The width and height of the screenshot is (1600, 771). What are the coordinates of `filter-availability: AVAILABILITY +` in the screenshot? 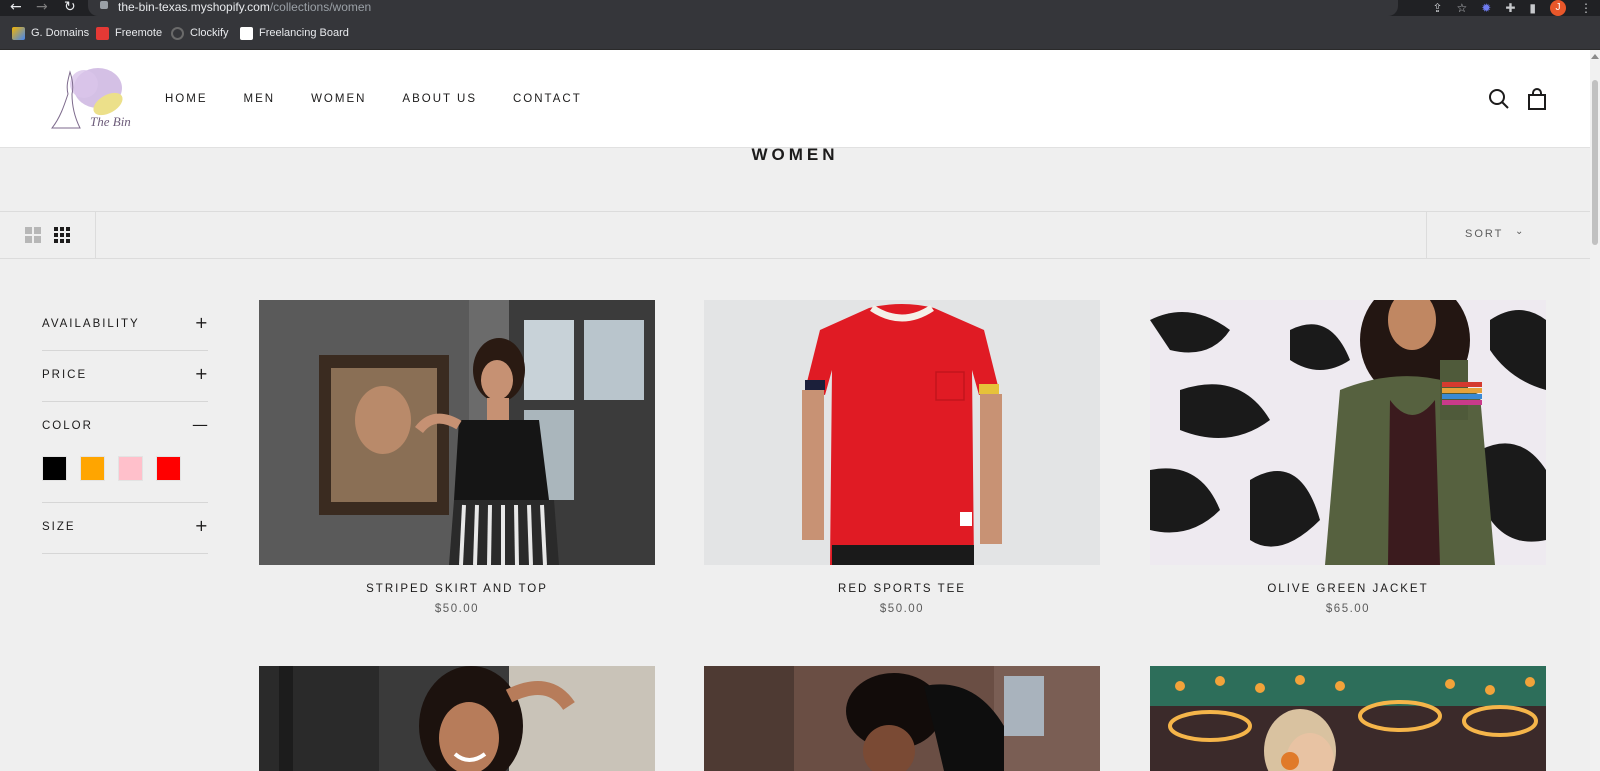 It's located at (125, 325).